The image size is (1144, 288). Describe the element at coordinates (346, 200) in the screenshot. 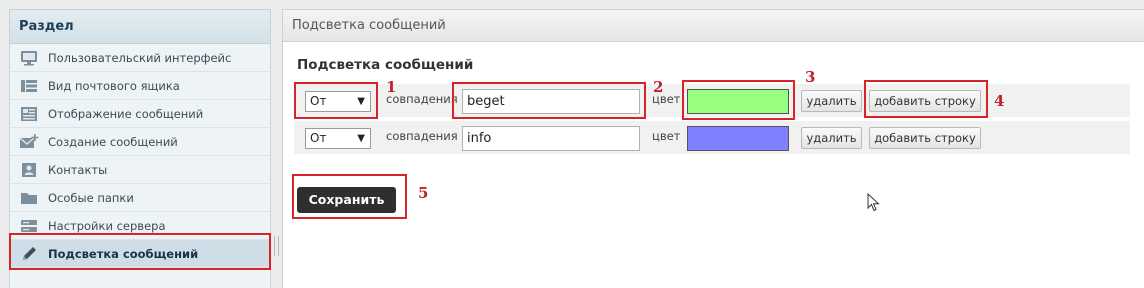

I see `save-button: Сохранить` at that location.